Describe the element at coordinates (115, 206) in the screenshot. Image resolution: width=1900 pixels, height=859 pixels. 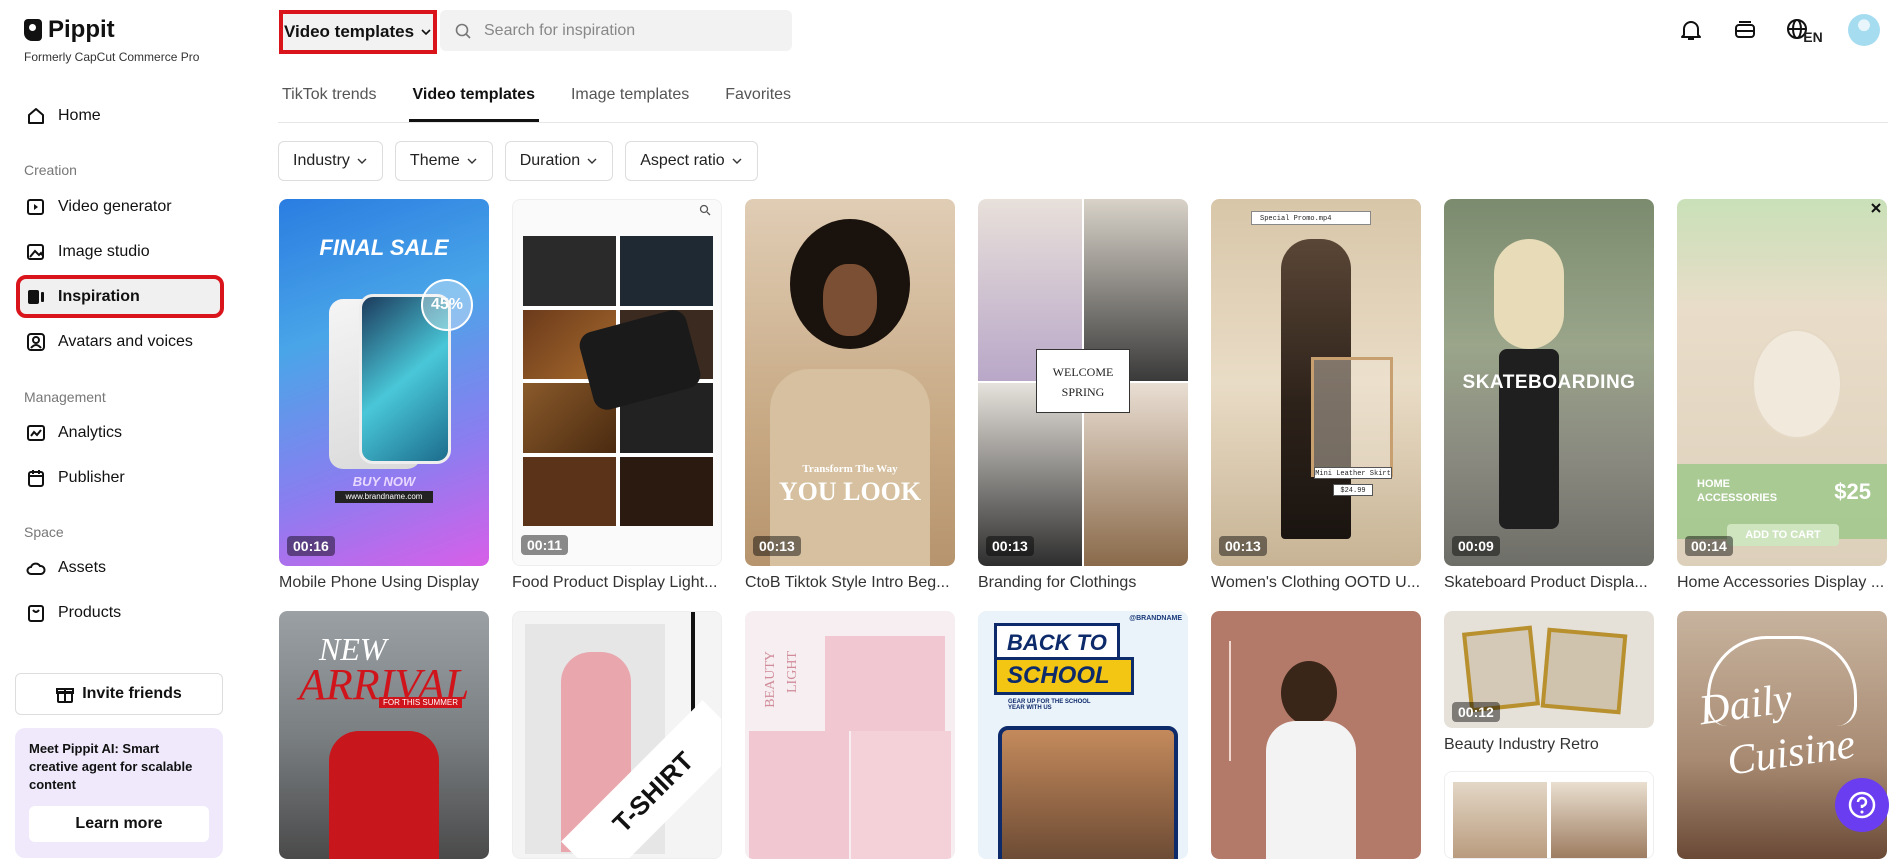
I see `sidebar-item-label: Video generator` at that location.